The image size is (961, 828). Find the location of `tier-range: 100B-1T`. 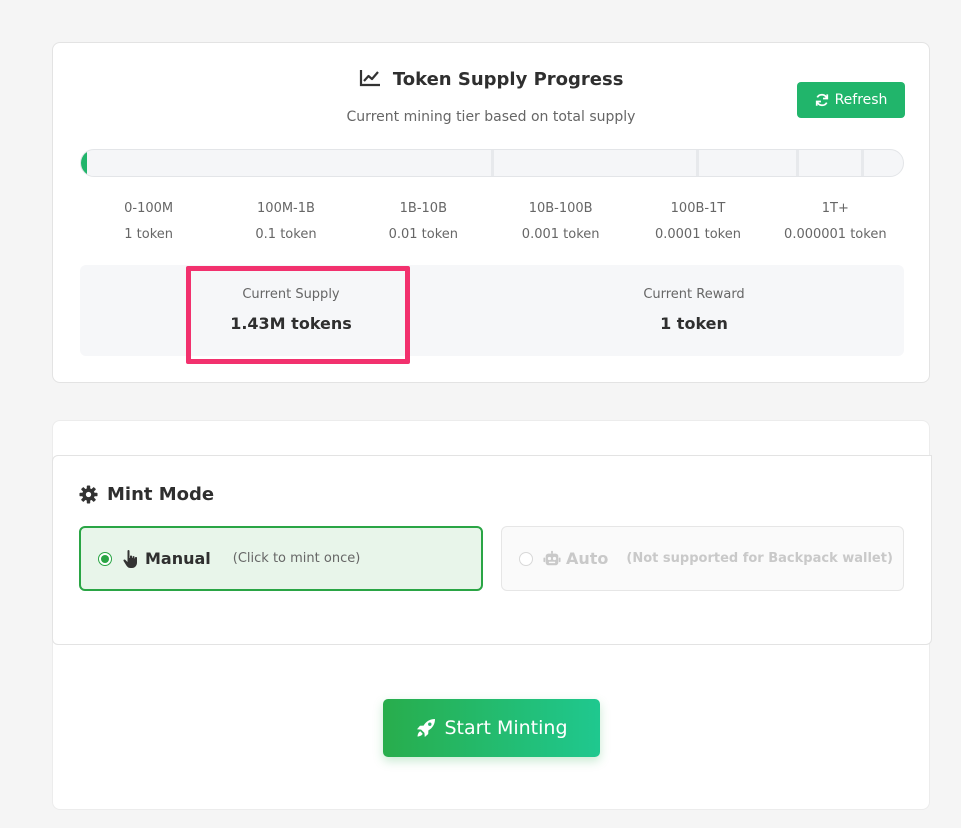

tier-range: 100B-1T is located at coordinates (698, 208).